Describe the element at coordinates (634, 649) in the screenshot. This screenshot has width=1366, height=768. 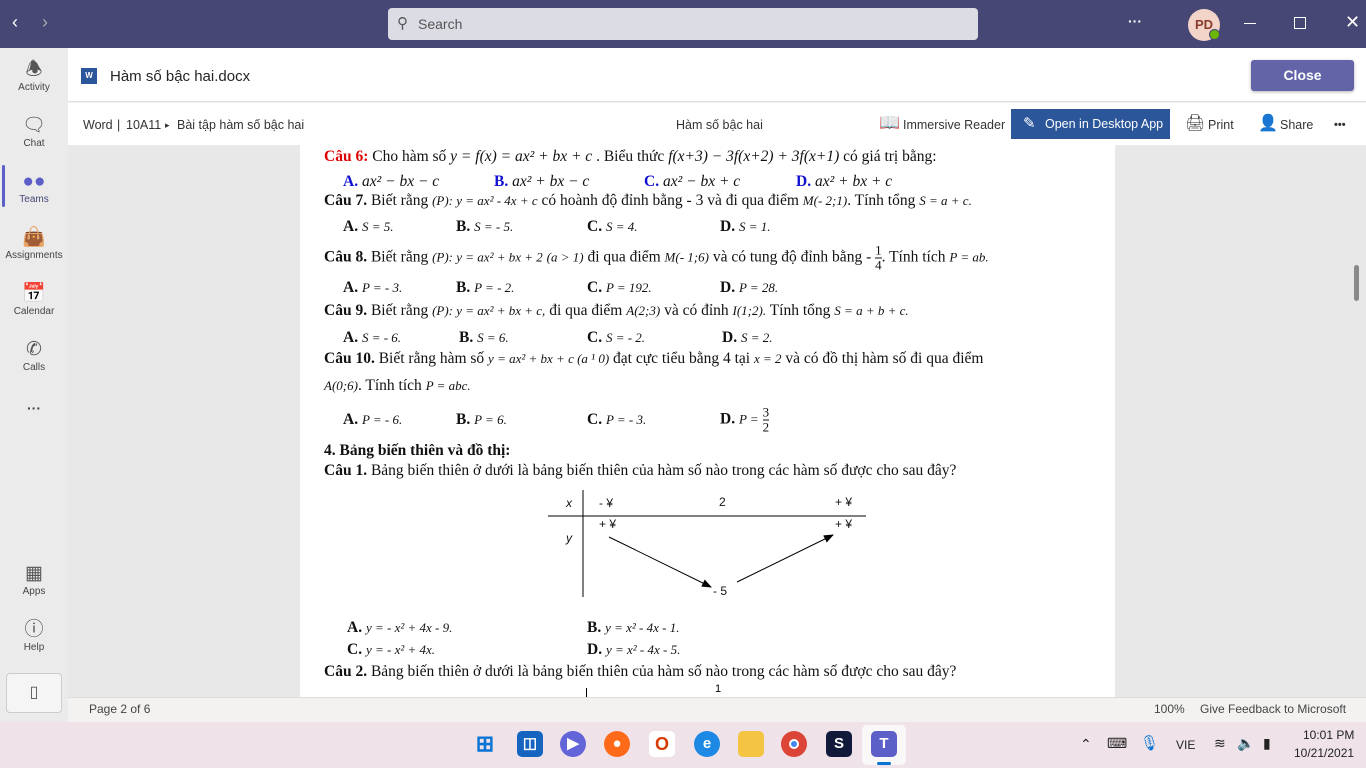
I see `answer-d: D. y = x² - 4x - 5.` at that location.